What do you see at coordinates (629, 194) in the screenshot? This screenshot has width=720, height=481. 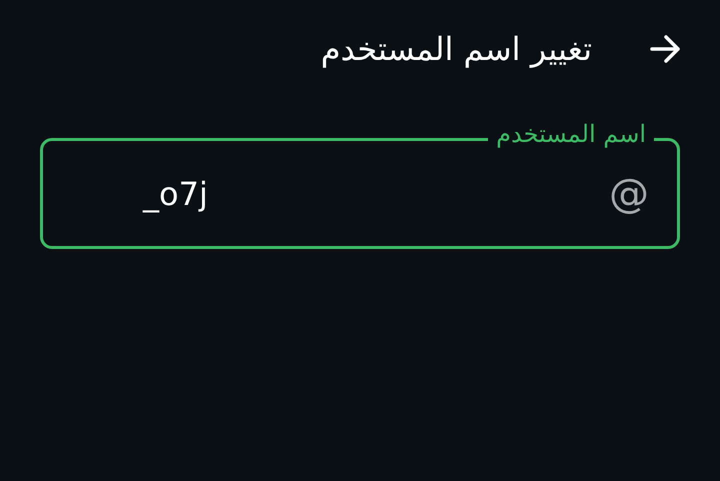 I see `at-prefix: @` at bounding box center [629, 194].